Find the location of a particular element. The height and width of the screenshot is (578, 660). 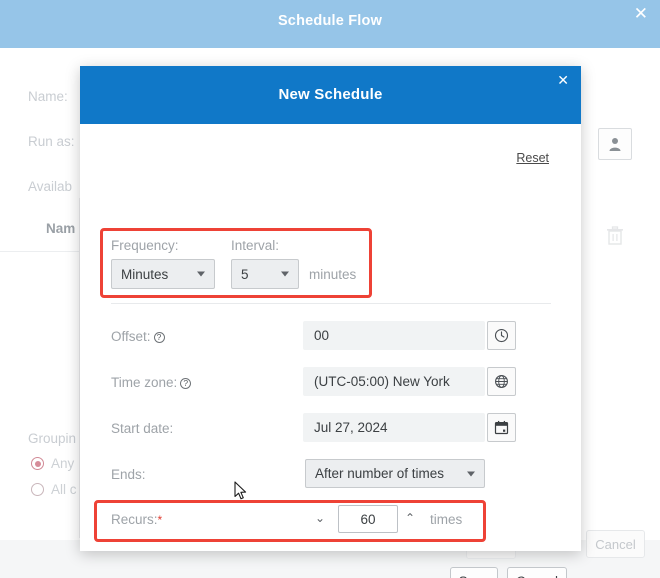

clock-icon is located at coordinates (501, 335).